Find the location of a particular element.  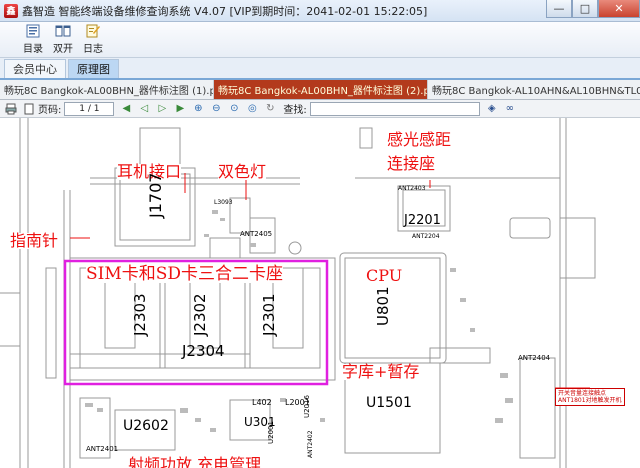

component-ant2401: ANT2401 is located at coordinates (102, 449).